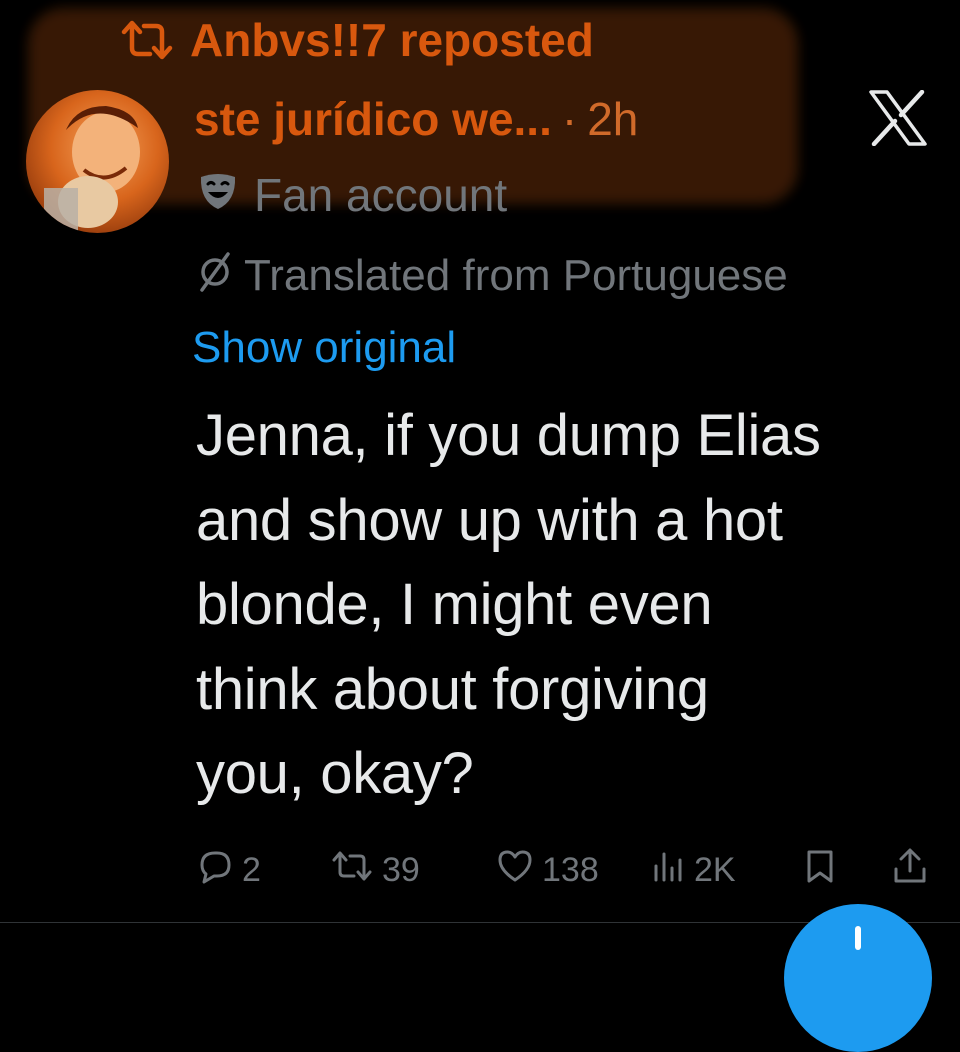  Describe the element at coordinates (515, 870) in the screenshot. I see `heart-icon` at that location.